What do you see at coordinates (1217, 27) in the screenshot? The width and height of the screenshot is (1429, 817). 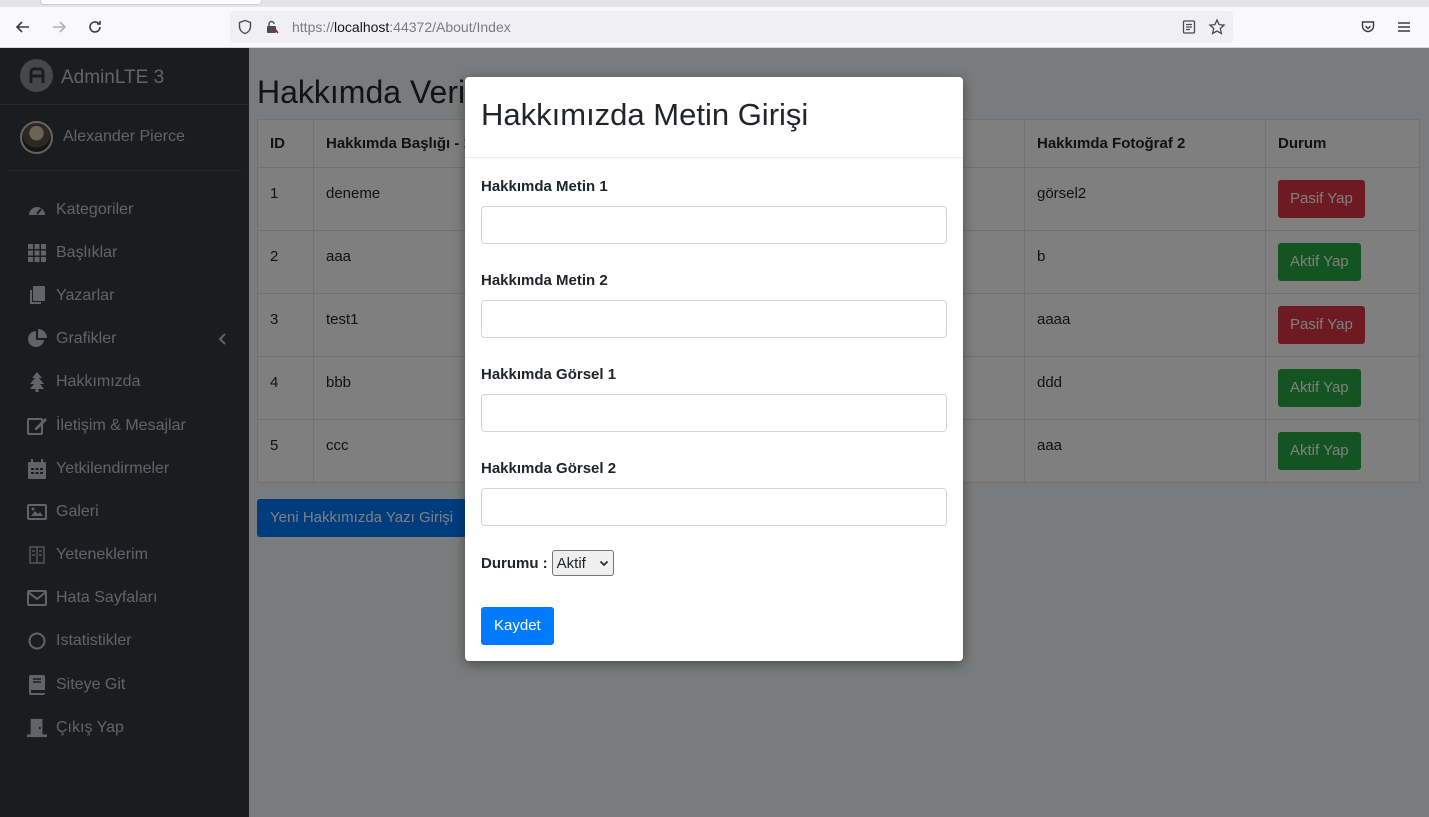 I see `bookmark-star-icon` at bounding box center [1217, 27].